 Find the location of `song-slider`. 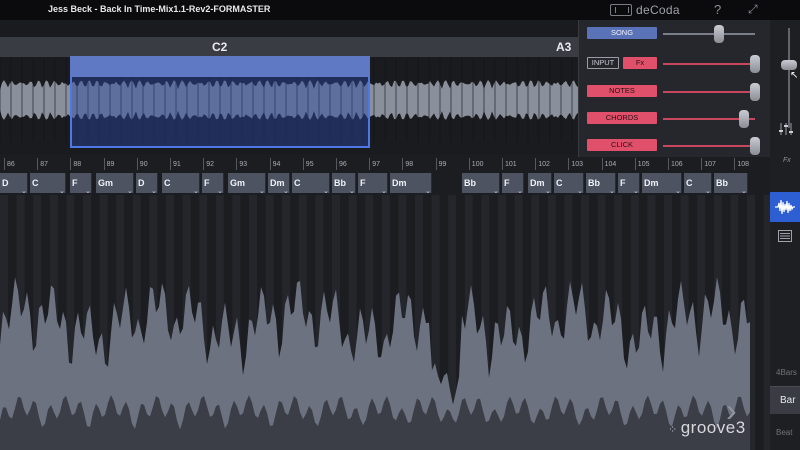

song-slider is located at coordinates (709, 34).